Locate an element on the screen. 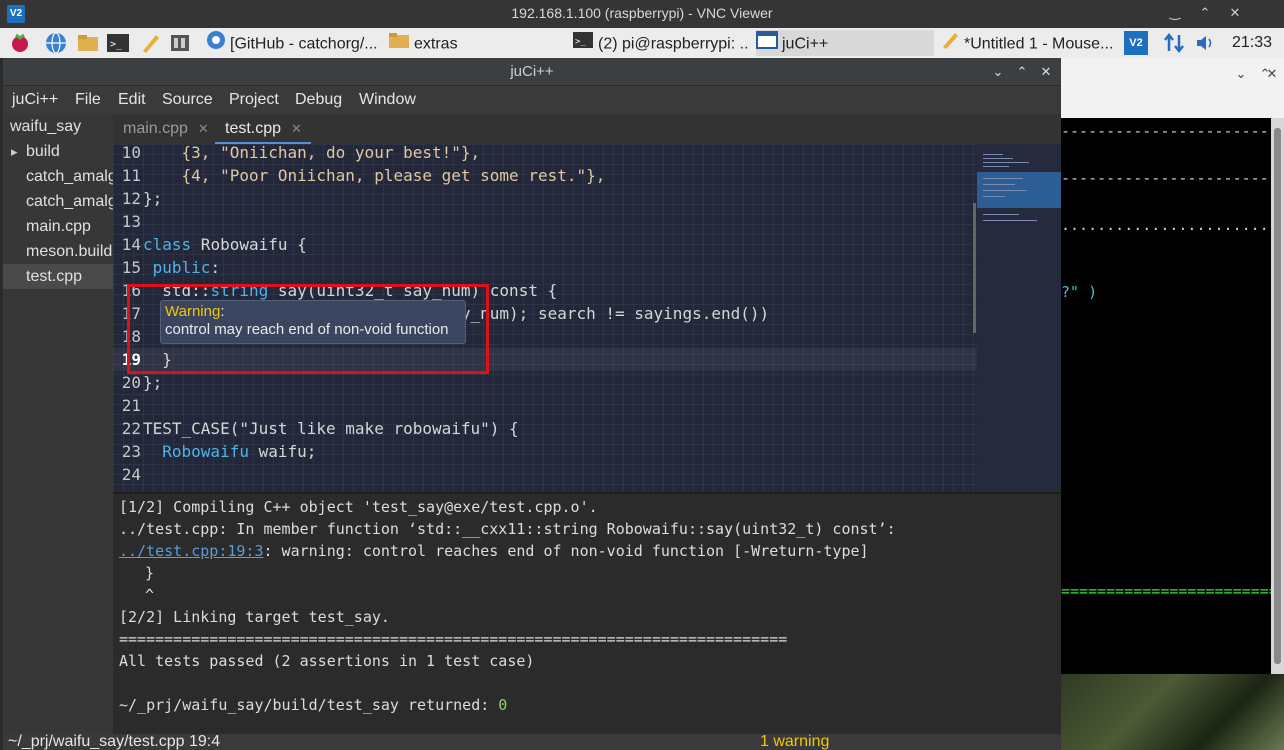 The width and height of the screenshot is (1284, 750). expander-arrow-icon: ▸ is located at coordinates (18, 151).